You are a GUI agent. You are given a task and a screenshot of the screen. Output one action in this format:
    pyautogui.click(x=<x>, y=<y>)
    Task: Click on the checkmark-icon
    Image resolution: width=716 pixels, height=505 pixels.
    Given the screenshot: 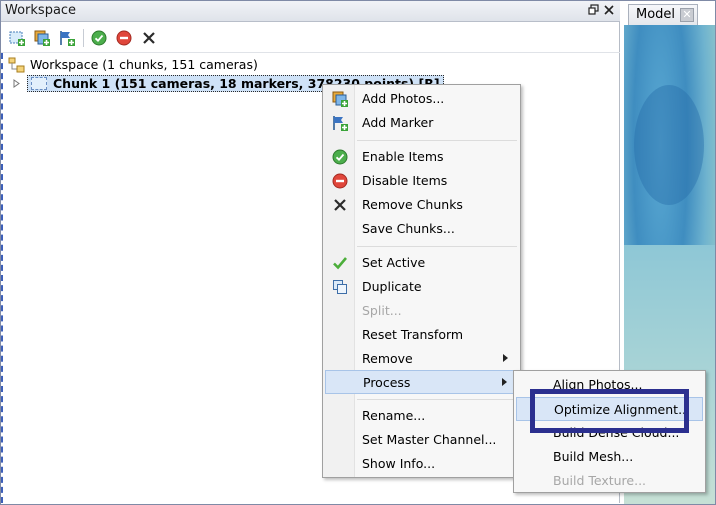 What is the action you would take?
    pyautogui.click(x=340, y=263)
    